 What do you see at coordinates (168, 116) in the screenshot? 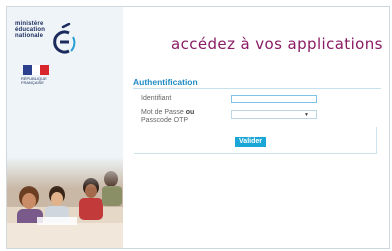
I see `password-label: Mot de Passe ou Passcode OTP` at bounding box center [168, 116].